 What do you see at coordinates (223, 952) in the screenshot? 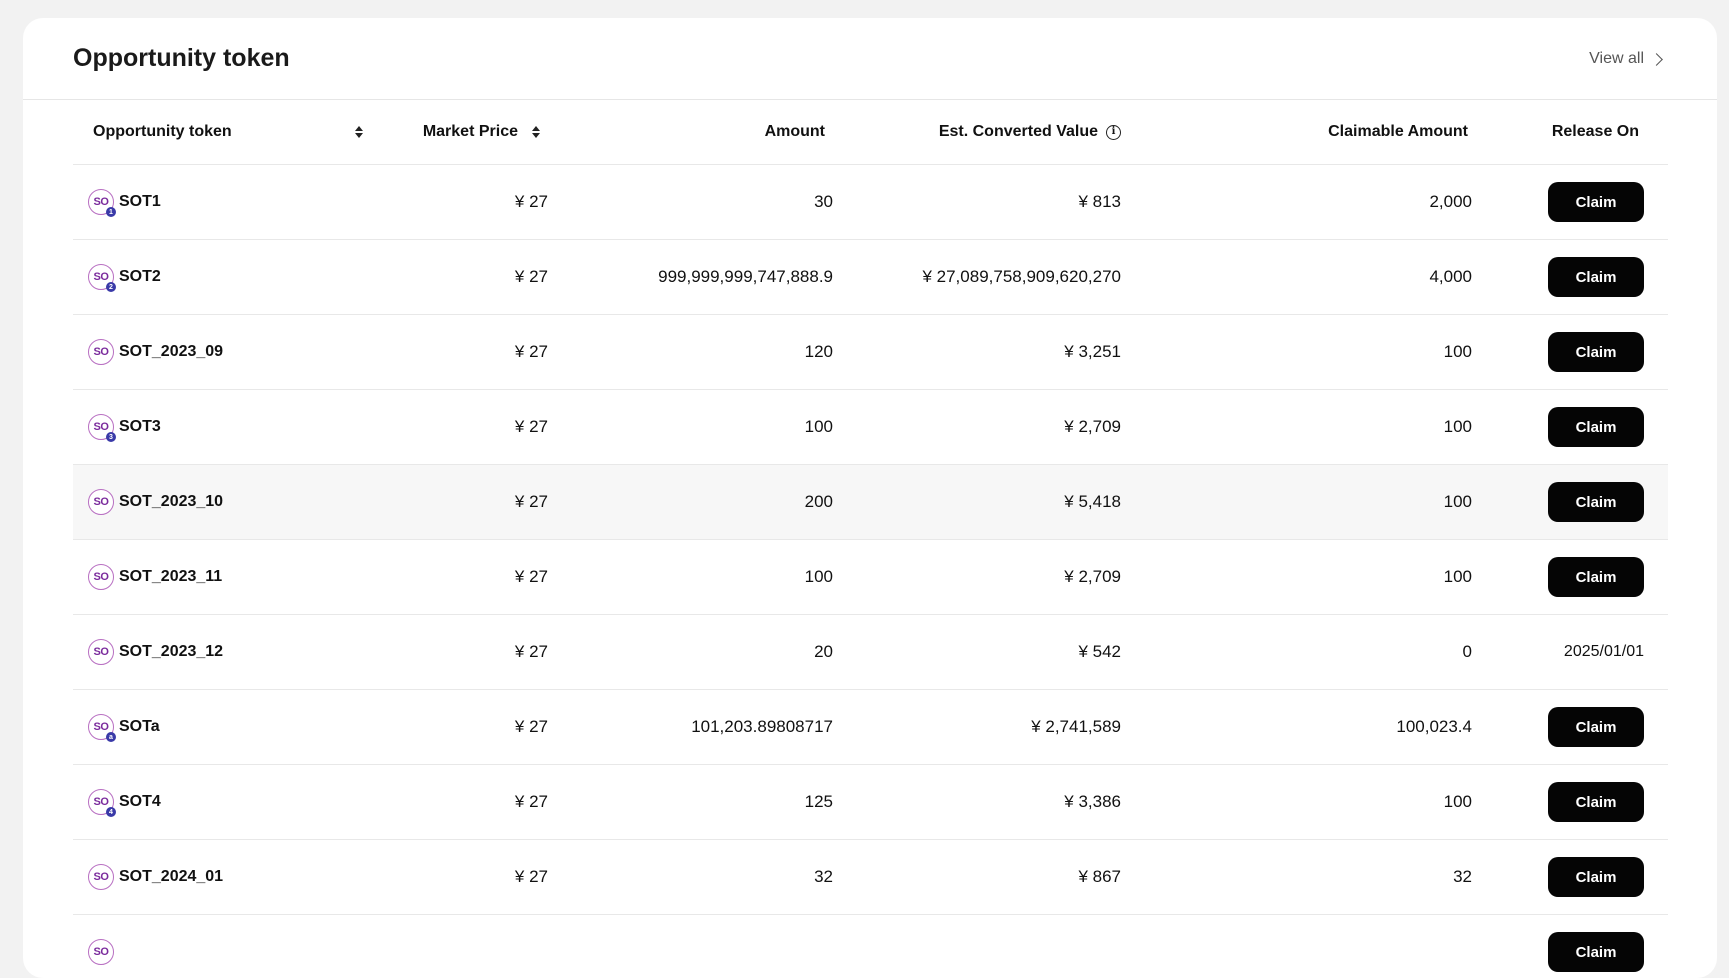
I see `token-cell: SO` at bounding box center [223, 952].